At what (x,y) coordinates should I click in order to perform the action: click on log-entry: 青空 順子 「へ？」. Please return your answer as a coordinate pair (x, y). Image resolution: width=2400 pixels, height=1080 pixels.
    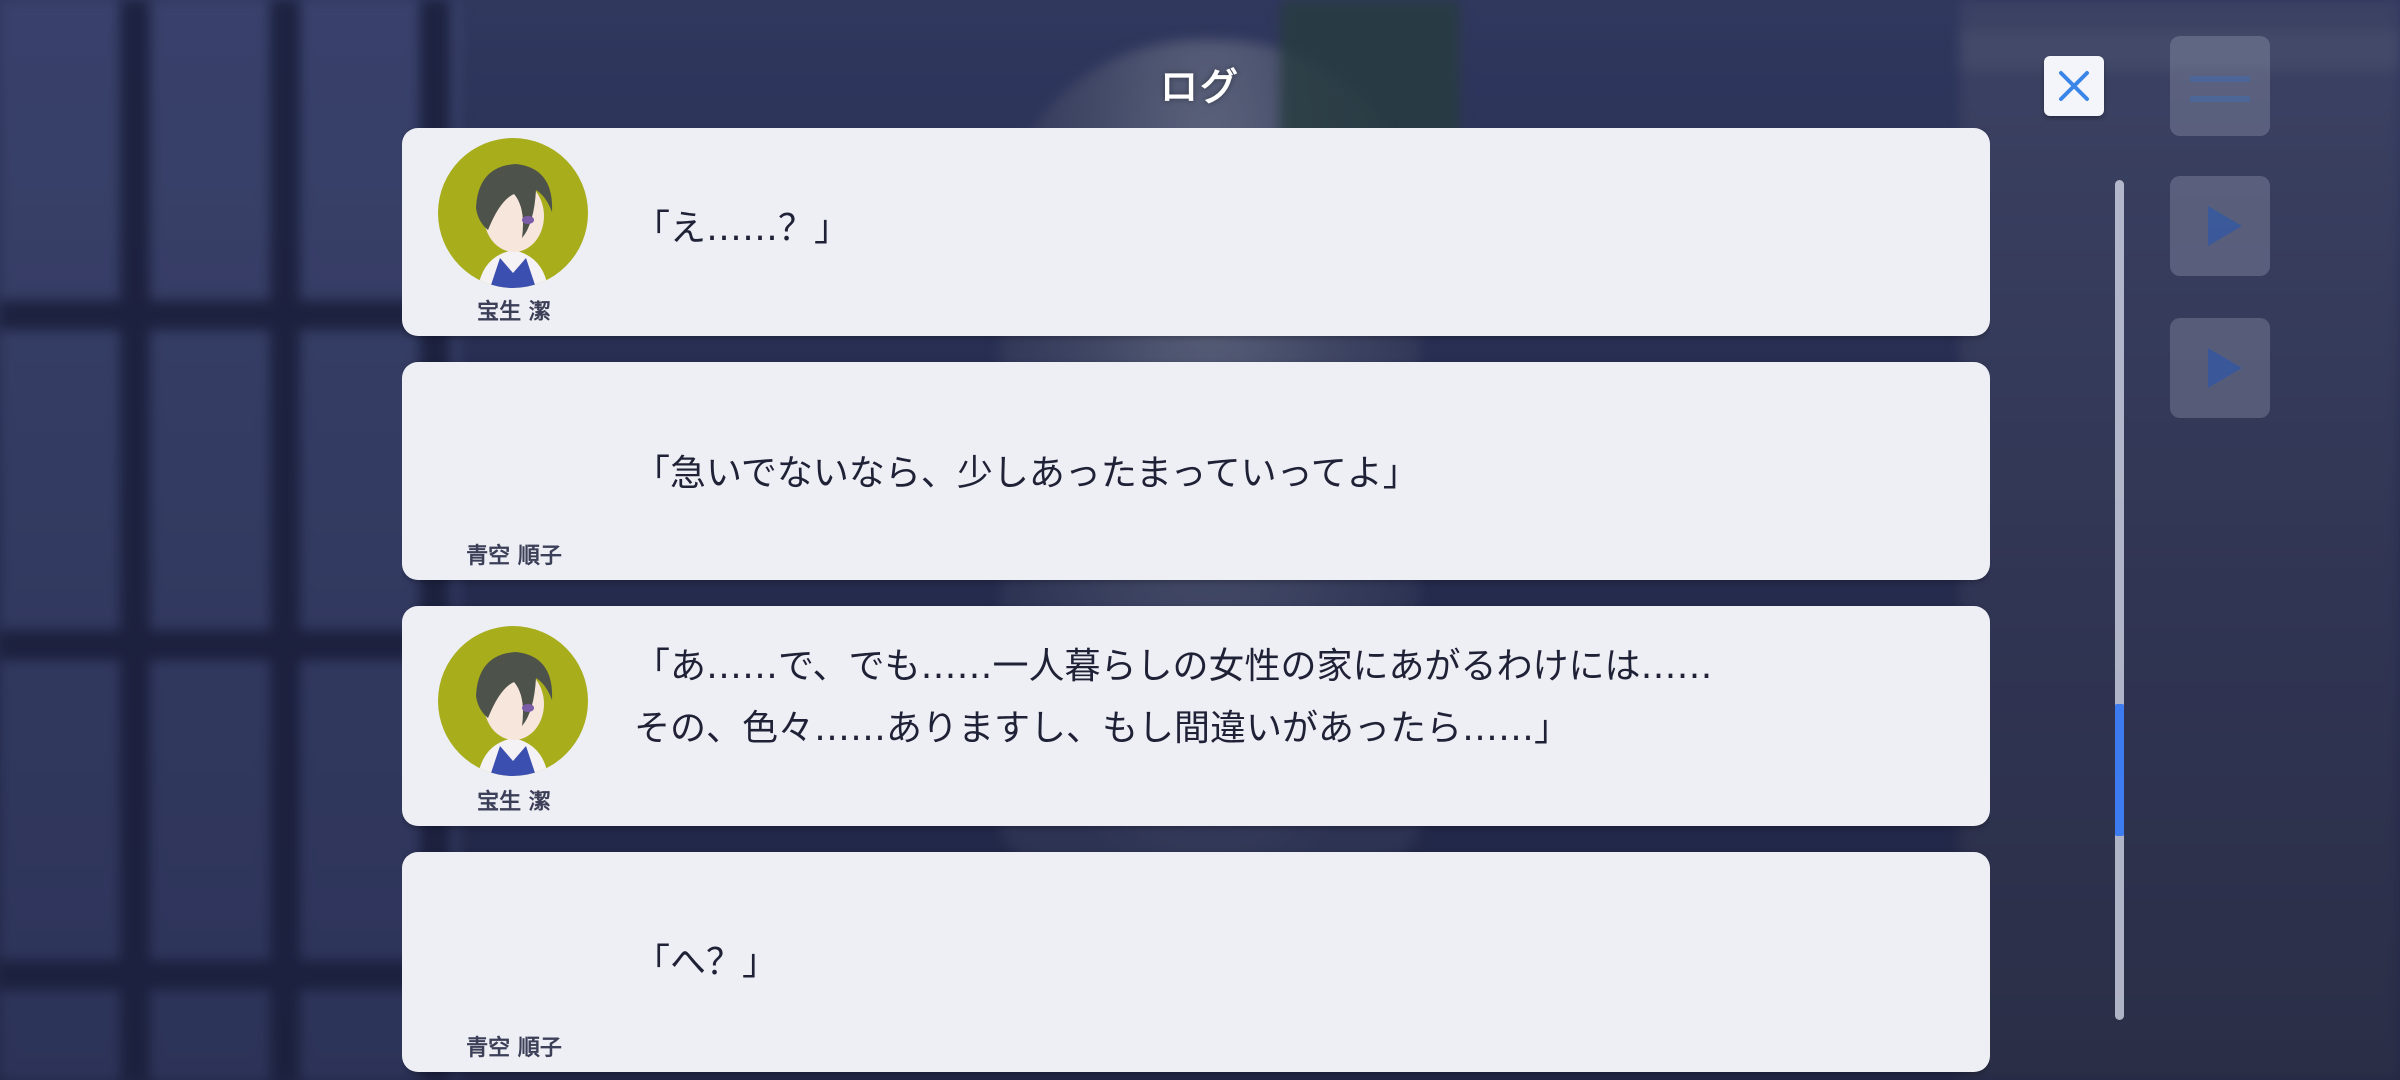
    Looking at the image, I should click on (1196, 962).